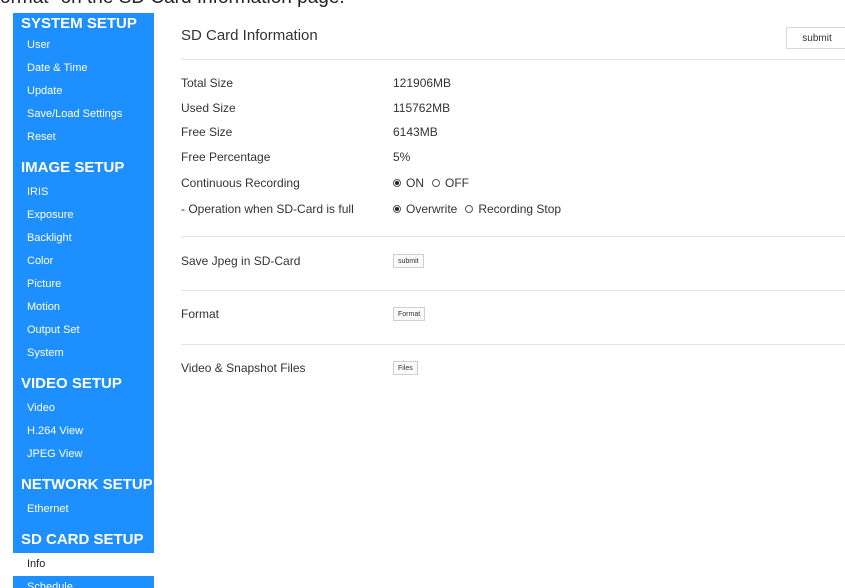 This screenshot has width=845, height=588. What do you see at coordinates (83, 261) in the screenshot?
I see `sidebar-item-color: Color` at bounding box center [83, 261].